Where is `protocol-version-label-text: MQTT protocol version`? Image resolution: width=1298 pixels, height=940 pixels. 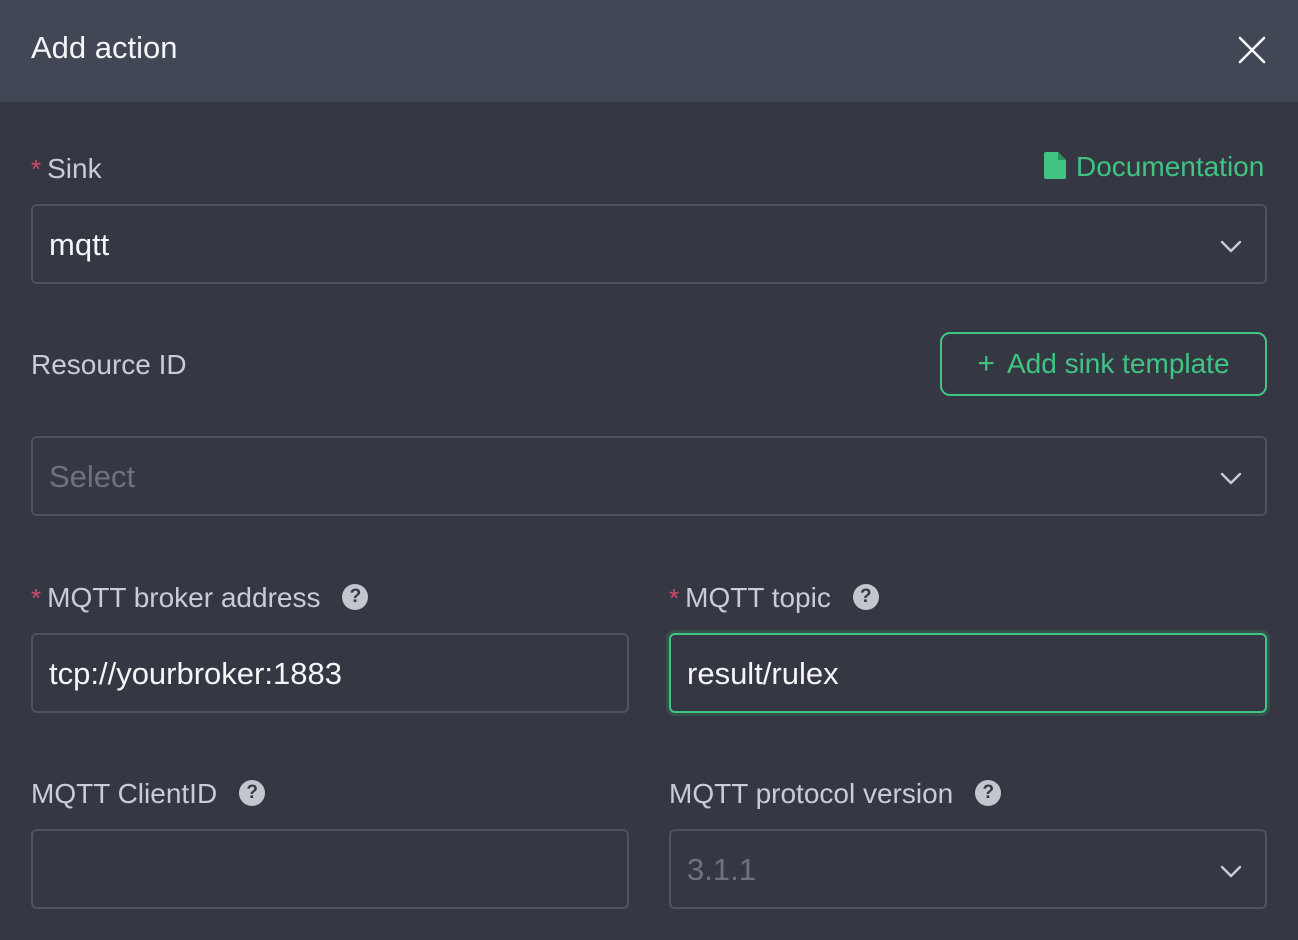
protocol-version-label-text: MQTT protocol version is located at coordinates (811, 793).